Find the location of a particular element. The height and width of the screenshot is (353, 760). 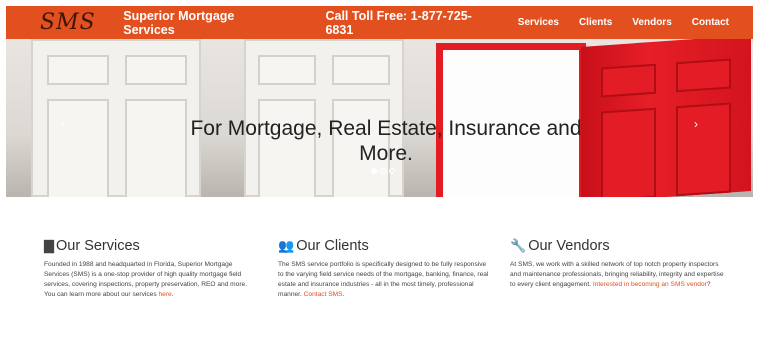

become-vendor-link: Interested in becoming an SMS vendor is located at coordinates (650, 284).